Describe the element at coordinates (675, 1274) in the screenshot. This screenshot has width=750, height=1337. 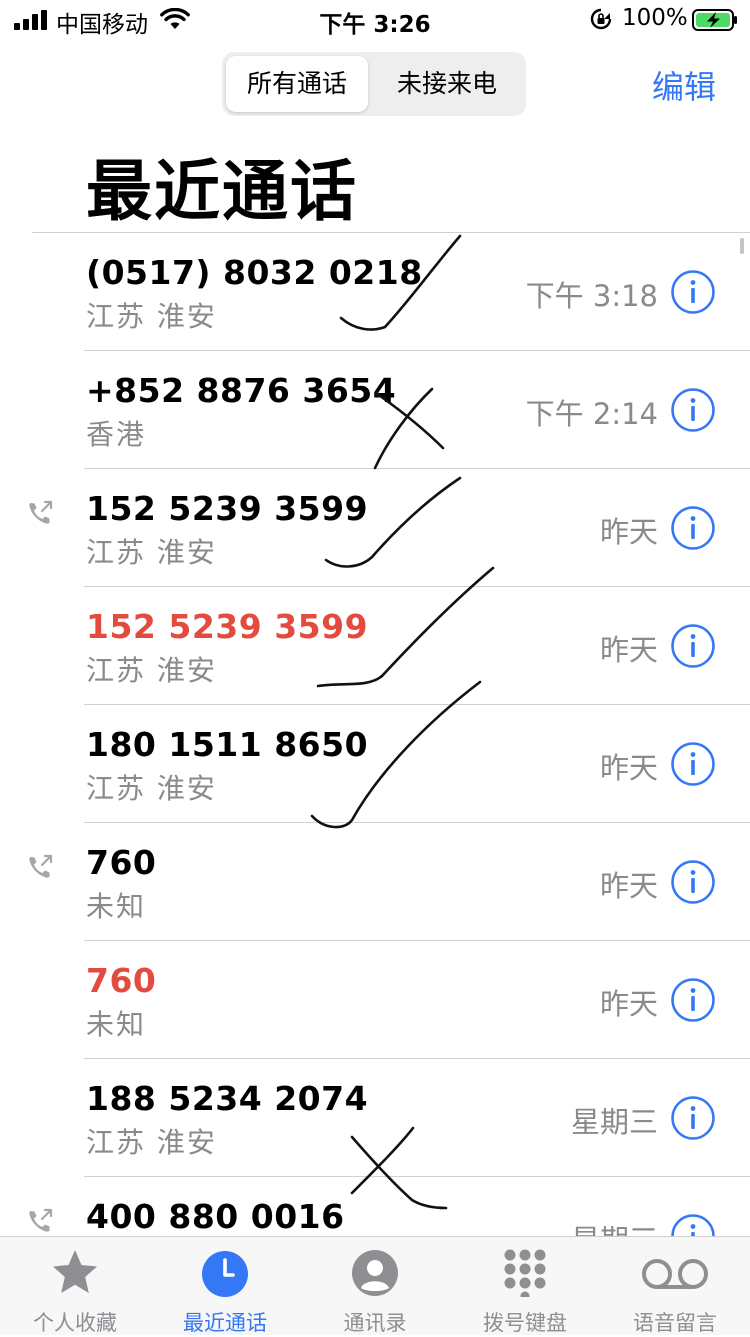
I see `voicemail-icon` at that location.